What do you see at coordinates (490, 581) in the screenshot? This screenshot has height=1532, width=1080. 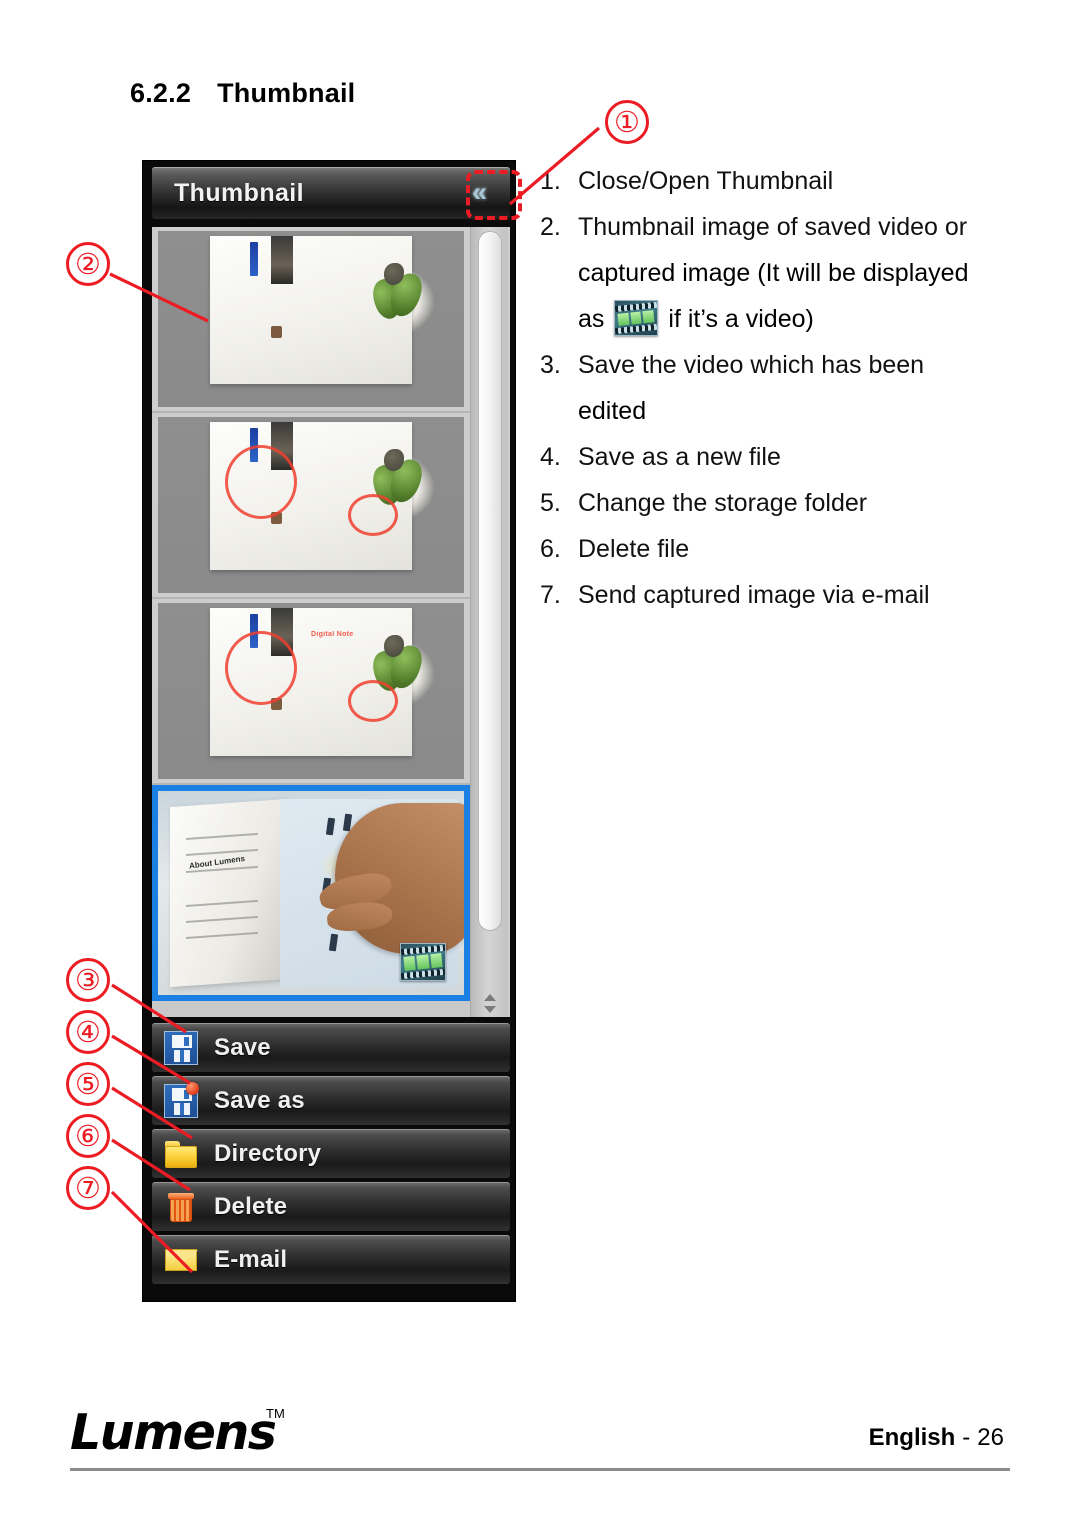 I see `scrollbar-thumb` at bounding box center [490, 581].